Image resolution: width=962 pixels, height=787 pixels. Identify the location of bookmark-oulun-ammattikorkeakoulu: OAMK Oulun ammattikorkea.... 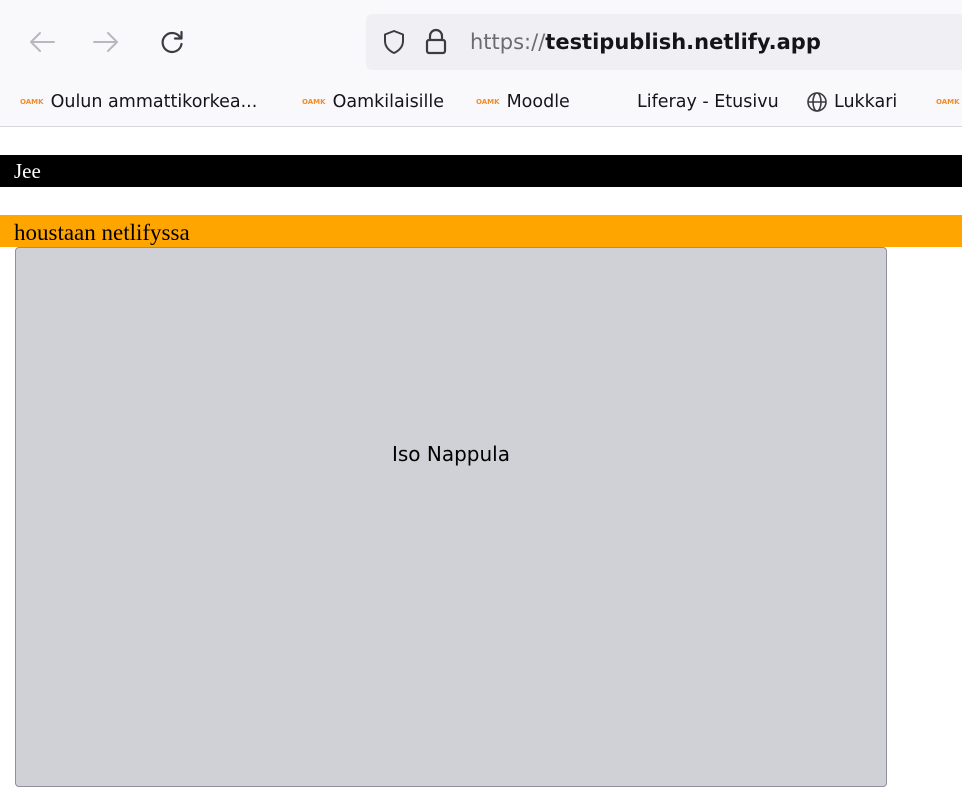
(138, 102).